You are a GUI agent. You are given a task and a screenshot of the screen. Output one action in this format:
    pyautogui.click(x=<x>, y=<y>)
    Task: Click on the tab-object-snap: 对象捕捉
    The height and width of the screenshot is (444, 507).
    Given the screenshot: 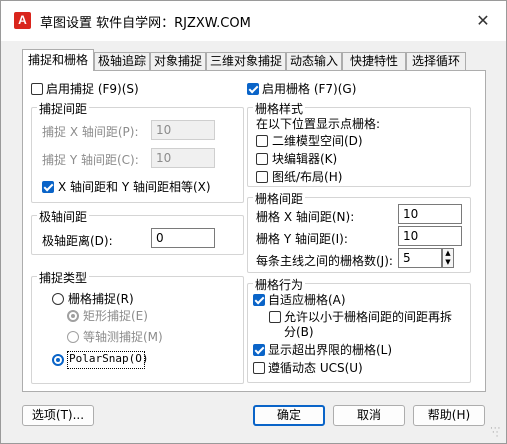 What is the action you would take?
    pyautogui.click(x=178, y=61)
    